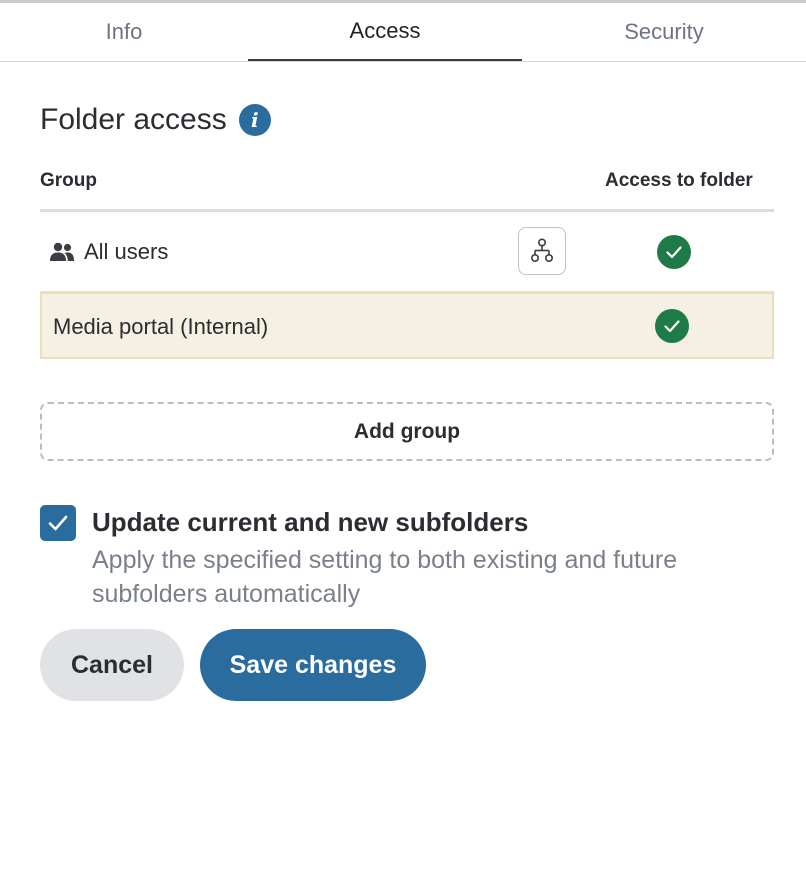 Image resolution: width=806 pixels, height=876 pixels. What do you see at coordinates (126, 251) in the screenshot?
I see `group-name: All users` at bounding box center [126, 251].